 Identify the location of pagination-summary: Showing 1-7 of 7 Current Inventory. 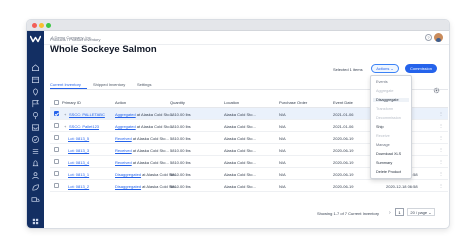
(348, 213).